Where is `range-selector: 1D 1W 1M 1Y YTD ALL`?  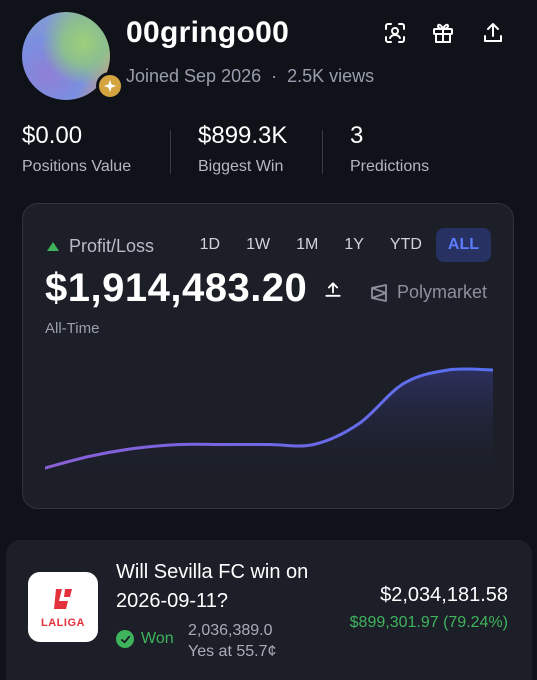
range-selector: 1D 1W 1M 1Y YTD ALL is located at coordinates (338, 245).